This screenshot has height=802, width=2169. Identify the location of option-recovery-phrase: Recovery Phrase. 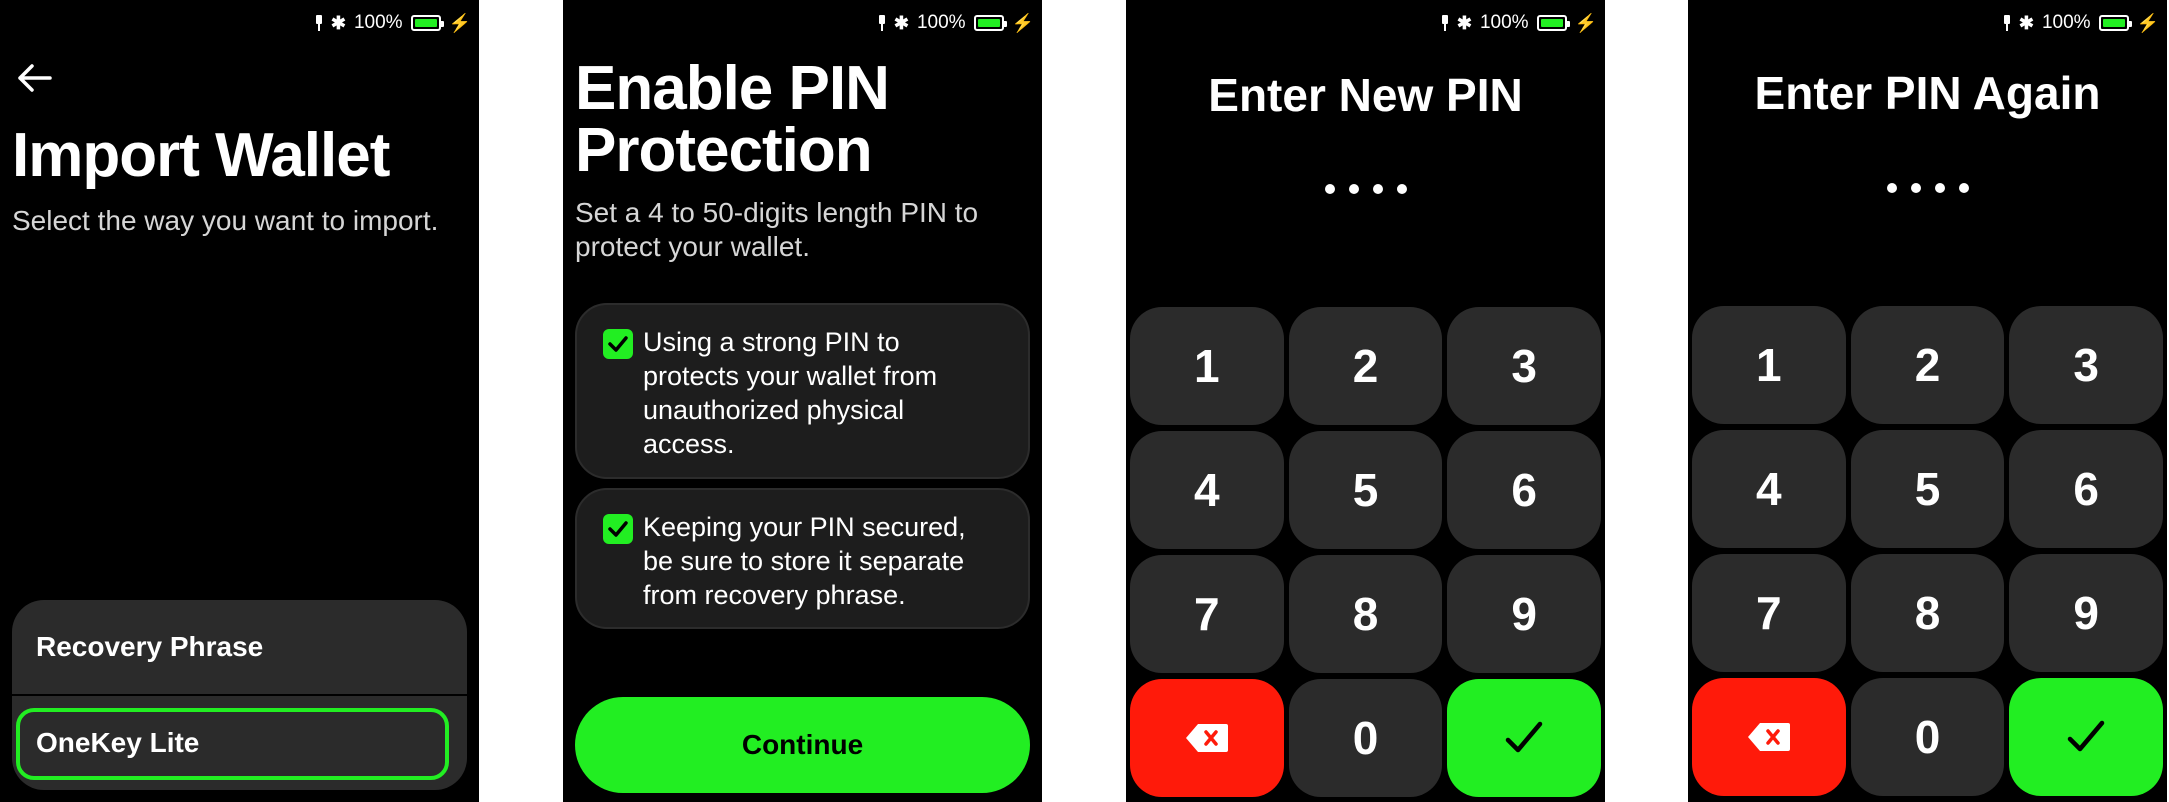
(239, 647).